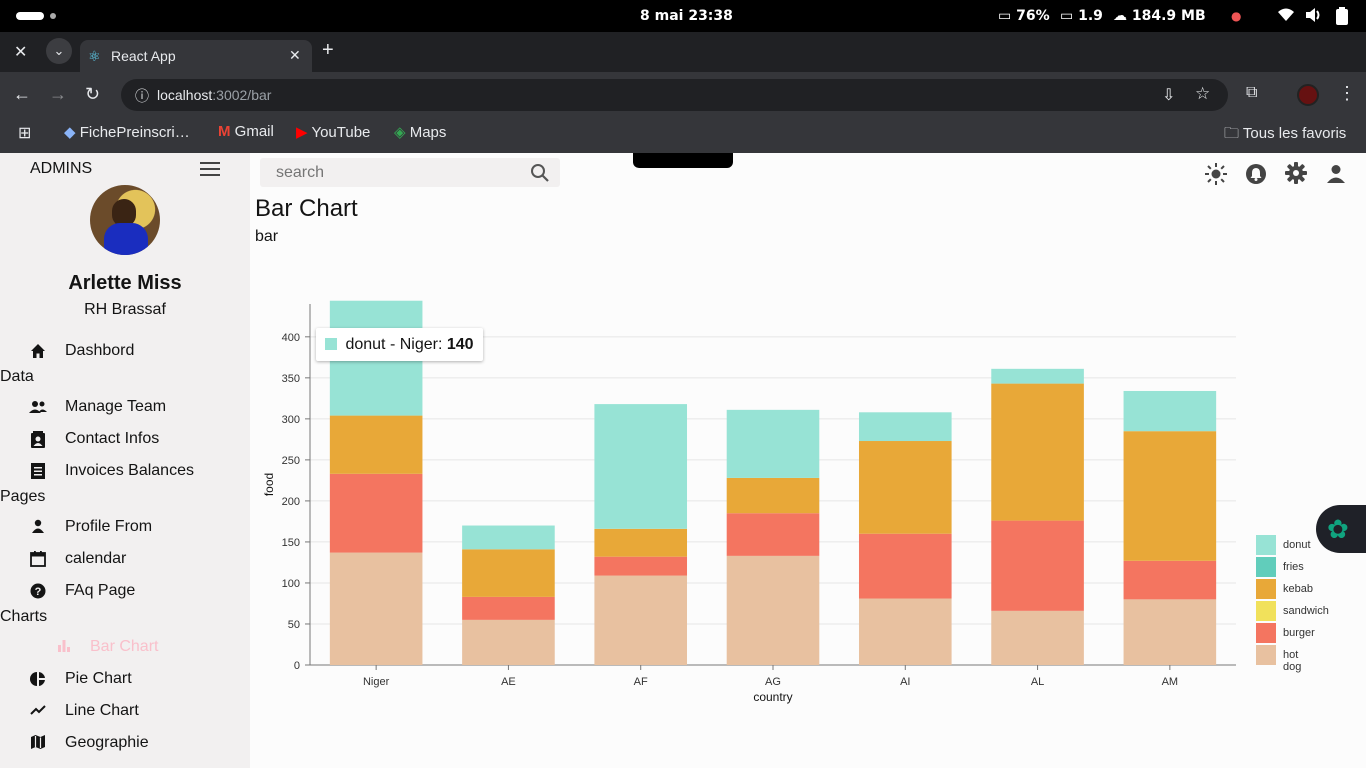 This screenshot has width=1366, height=768. I want to click on sidebar-item-invoices: Invoices Balances, so click(125, 473).